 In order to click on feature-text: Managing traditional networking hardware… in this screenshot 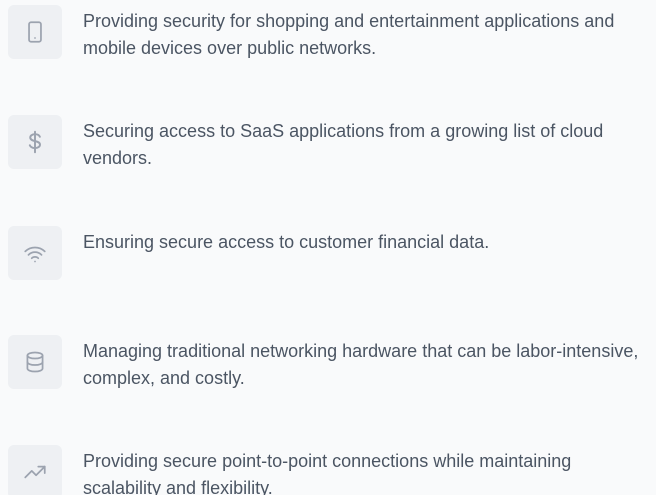, I will do `click(361, 364)`.